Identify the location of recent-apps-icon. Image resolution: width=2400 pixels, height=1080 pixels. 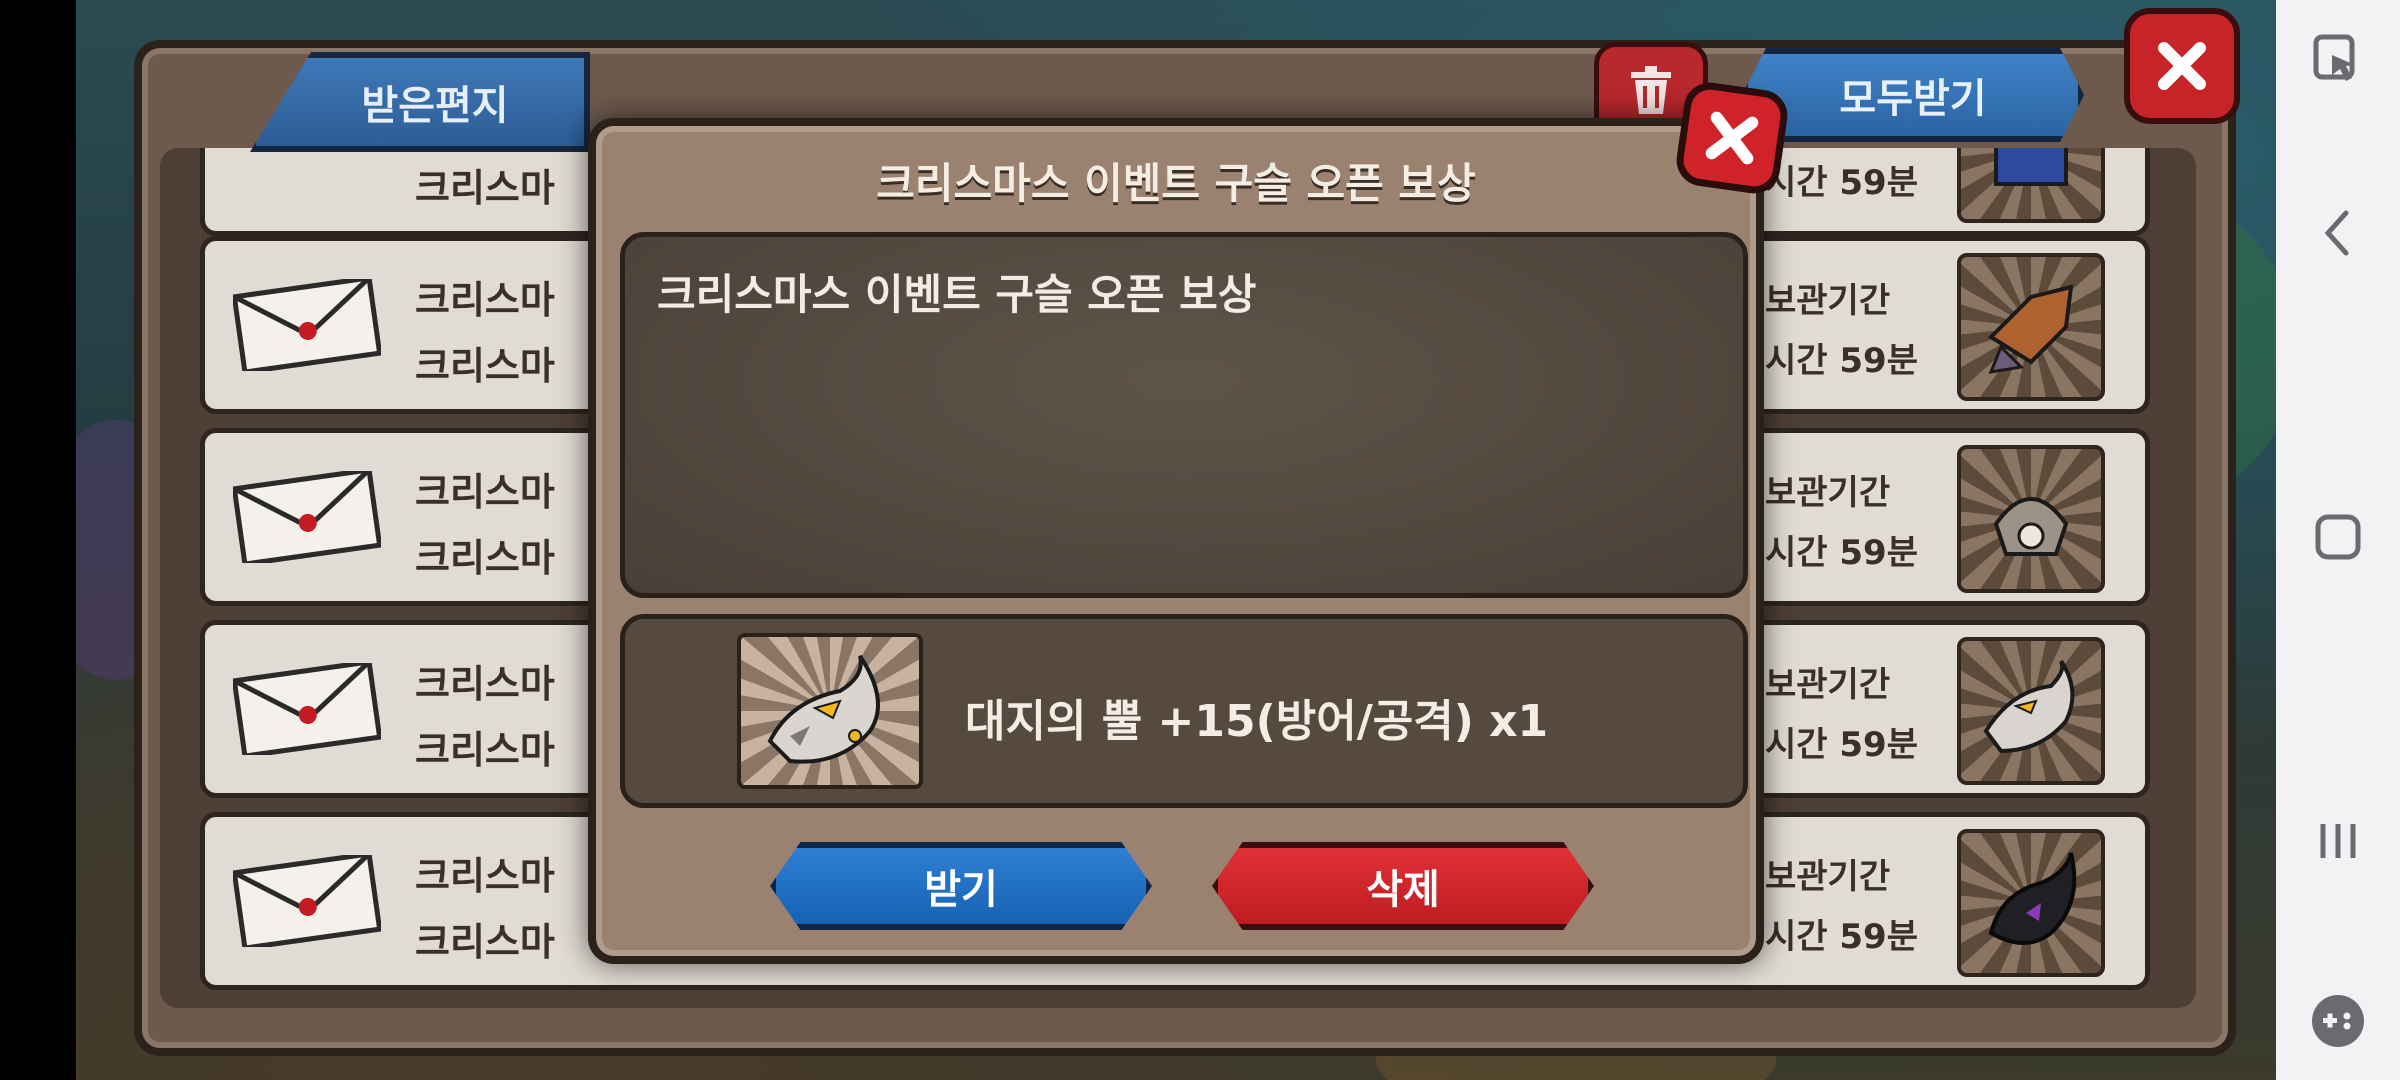
(2338, 841).